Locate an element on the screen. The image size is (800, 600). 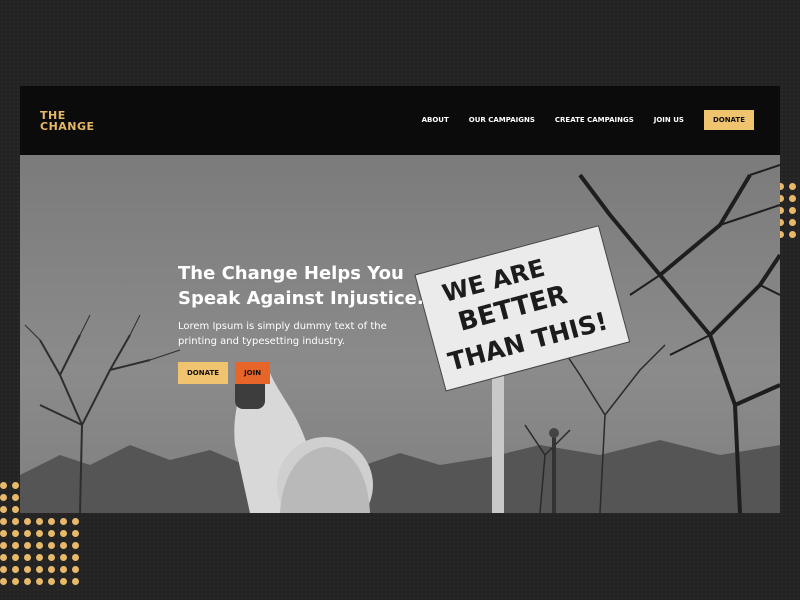
hero-join-button: JOIN is located at coordinates (253, 373).